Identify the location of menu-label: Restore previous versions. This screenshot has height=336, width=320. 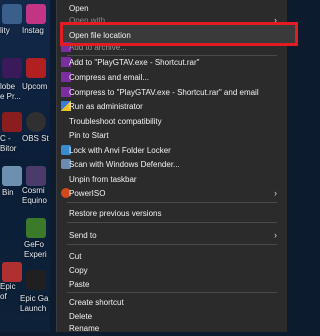
(115, 213).